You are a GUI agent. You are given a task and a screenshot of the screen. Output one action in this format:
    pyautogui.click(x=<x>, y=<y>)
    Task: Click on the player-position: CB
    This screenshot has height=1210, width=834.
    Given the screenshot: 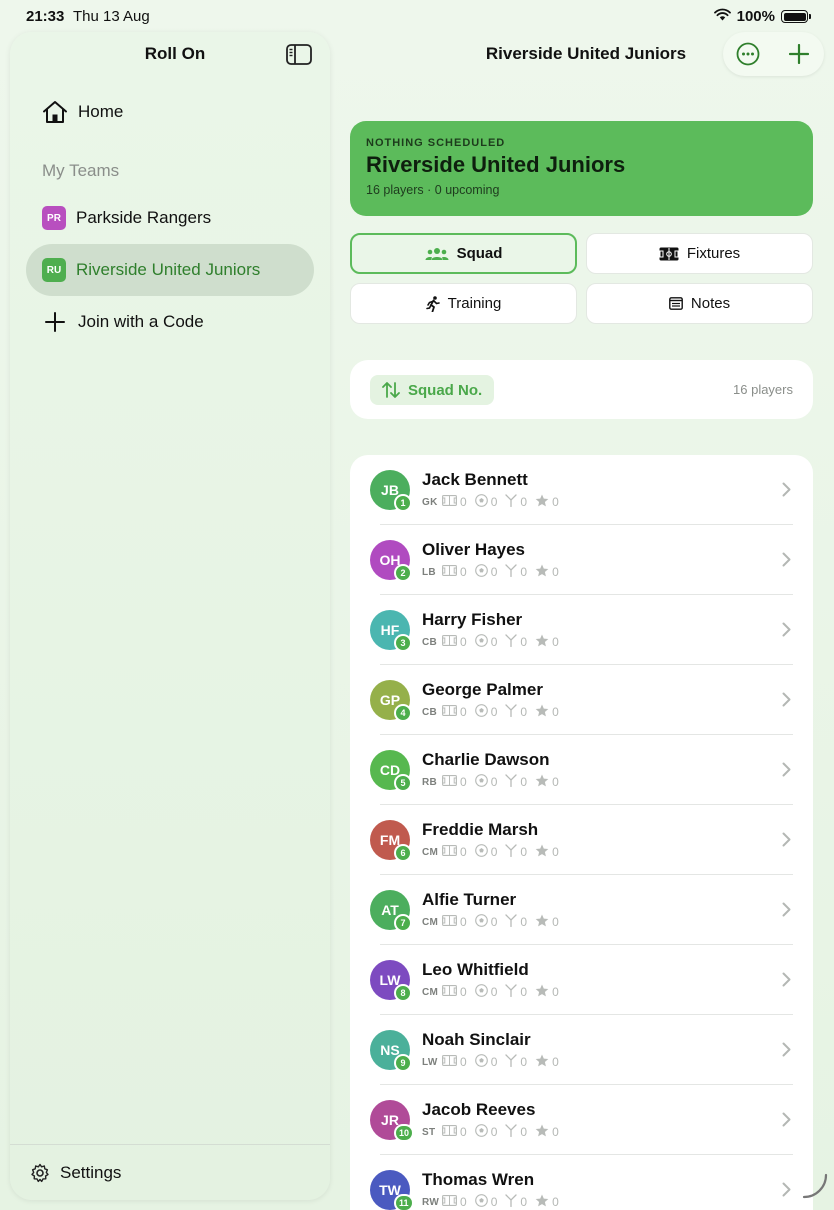 What is the action you would take?
    pyautogui.click(x=430, y=642)
    